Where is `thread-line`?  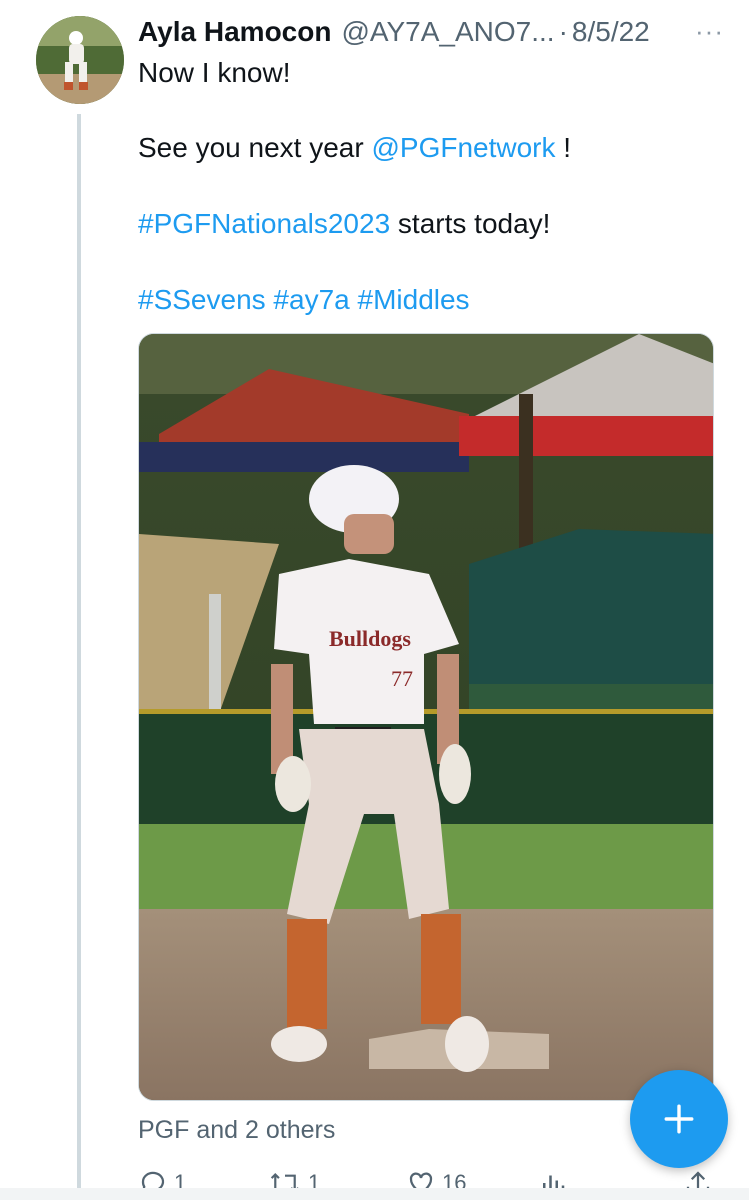 thread-line is located at coordinates (79, 657).